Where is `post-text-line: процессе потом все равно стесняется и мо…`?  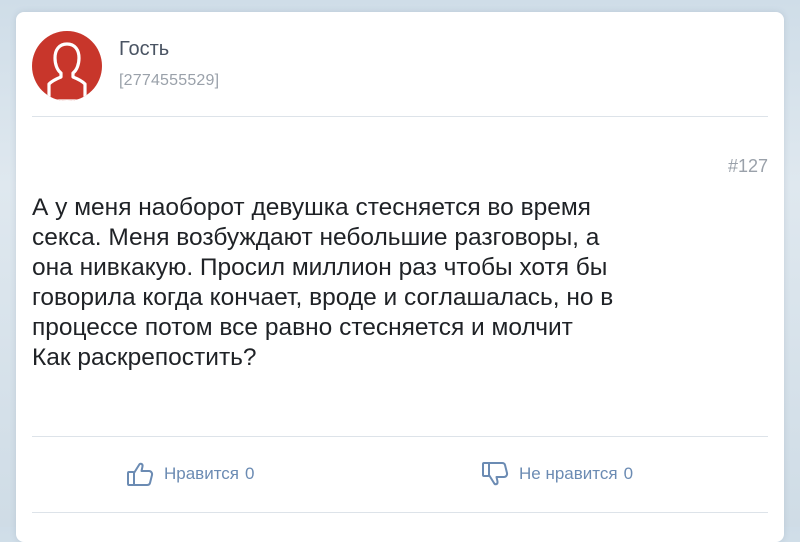
post-text-line: процессе потом все равно стесняется и мо… is located at coordinates (302, 327).